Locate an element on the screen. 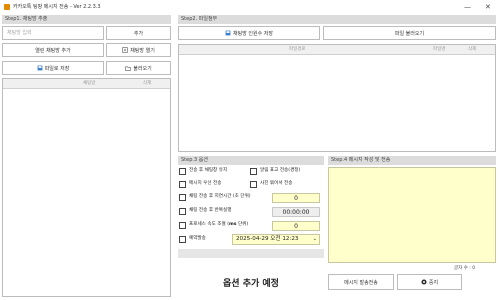  reserve-label: 예약발송 is located at coordinates (197, 238).